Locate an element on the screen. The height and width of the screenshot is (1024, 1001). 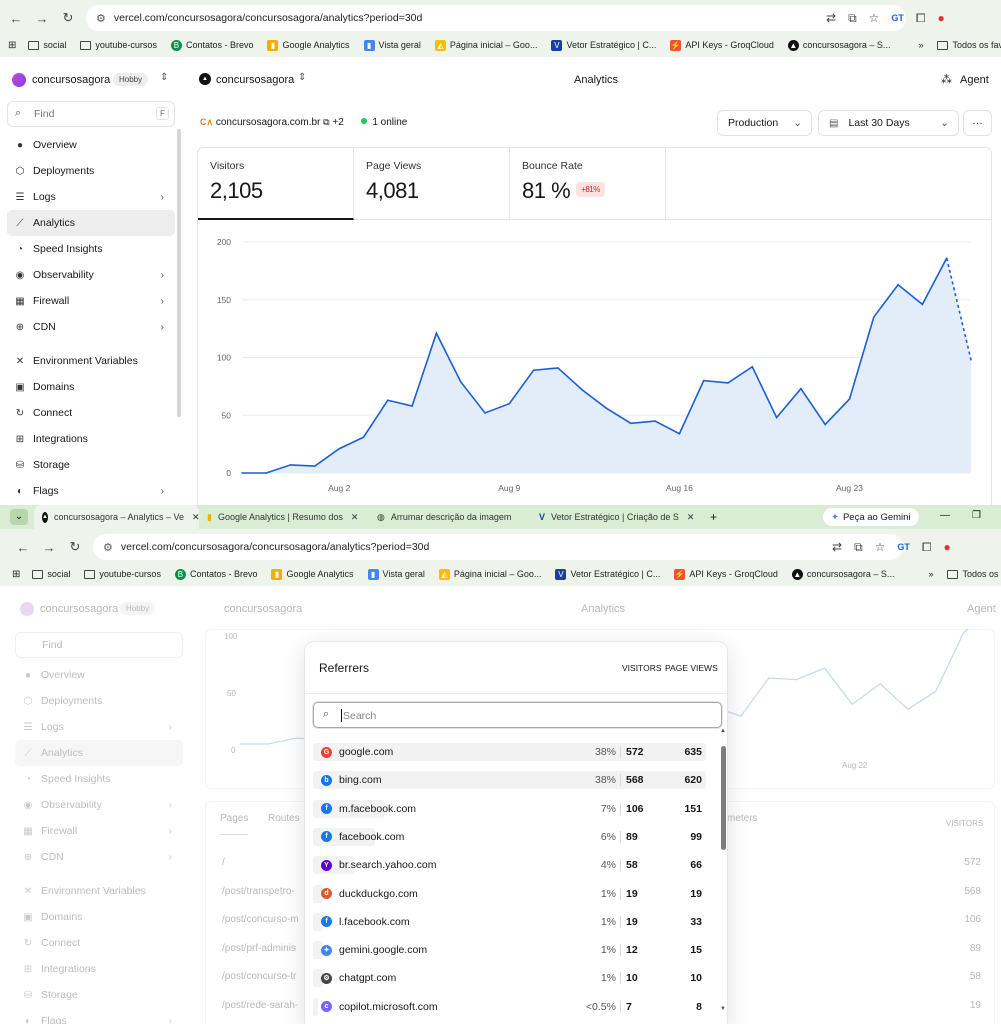
reload-icon: ↻ is located at coordinates (68, 18).